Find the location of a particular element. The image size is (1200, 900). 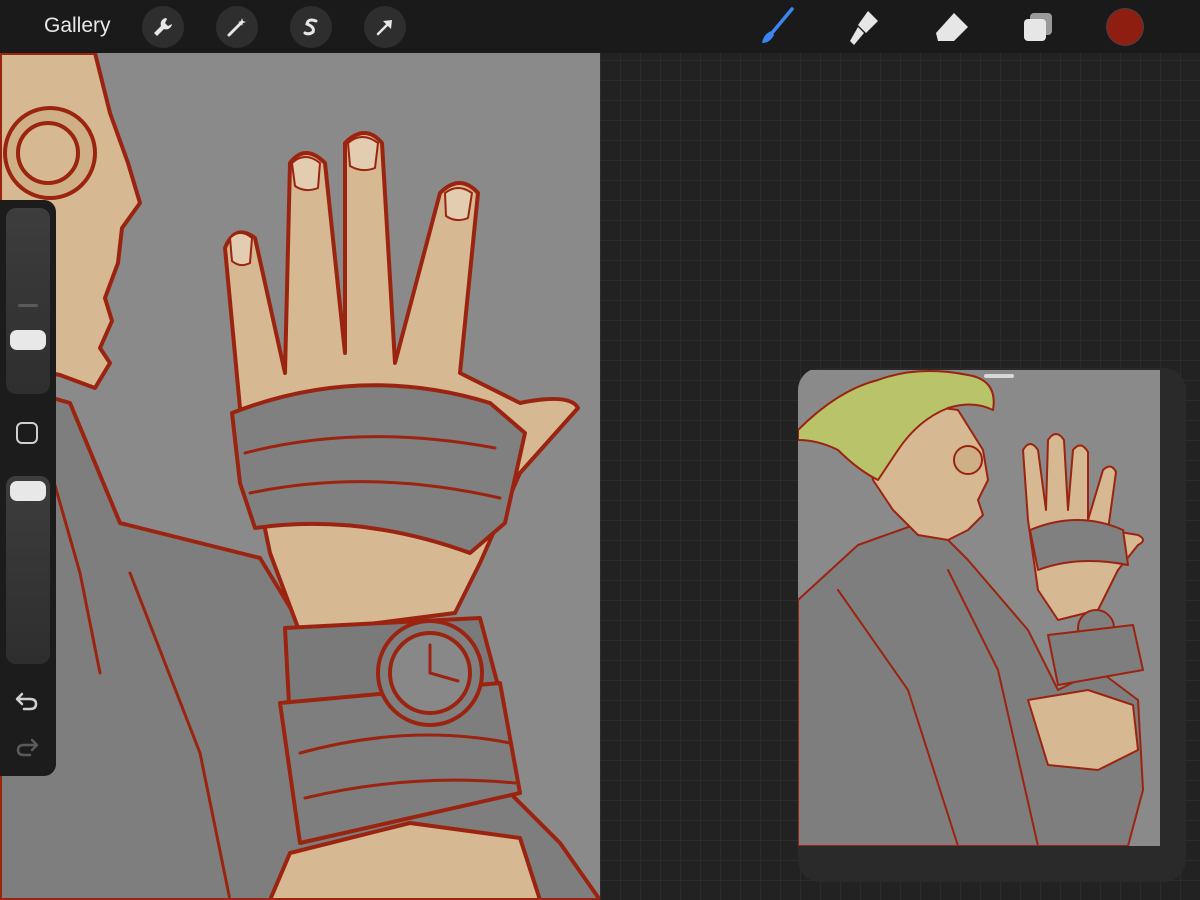

layers-icon is located at coordinates (1038, 27).